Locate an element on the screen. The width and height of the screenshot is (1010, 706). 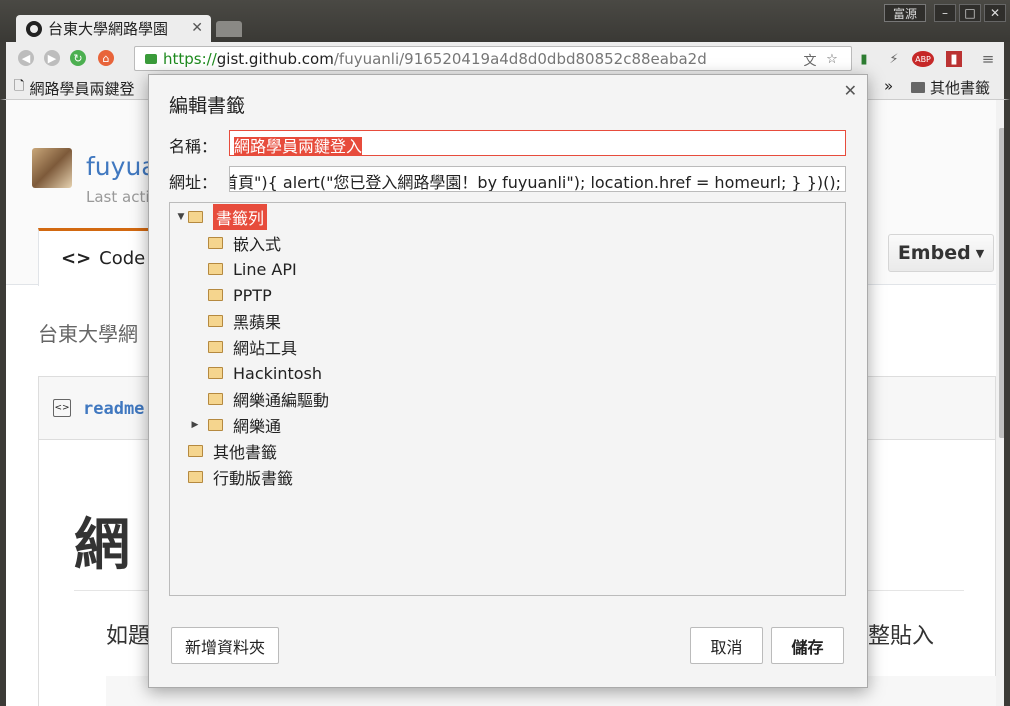
tab-code-label: Code is located at coordinates (122, 258).